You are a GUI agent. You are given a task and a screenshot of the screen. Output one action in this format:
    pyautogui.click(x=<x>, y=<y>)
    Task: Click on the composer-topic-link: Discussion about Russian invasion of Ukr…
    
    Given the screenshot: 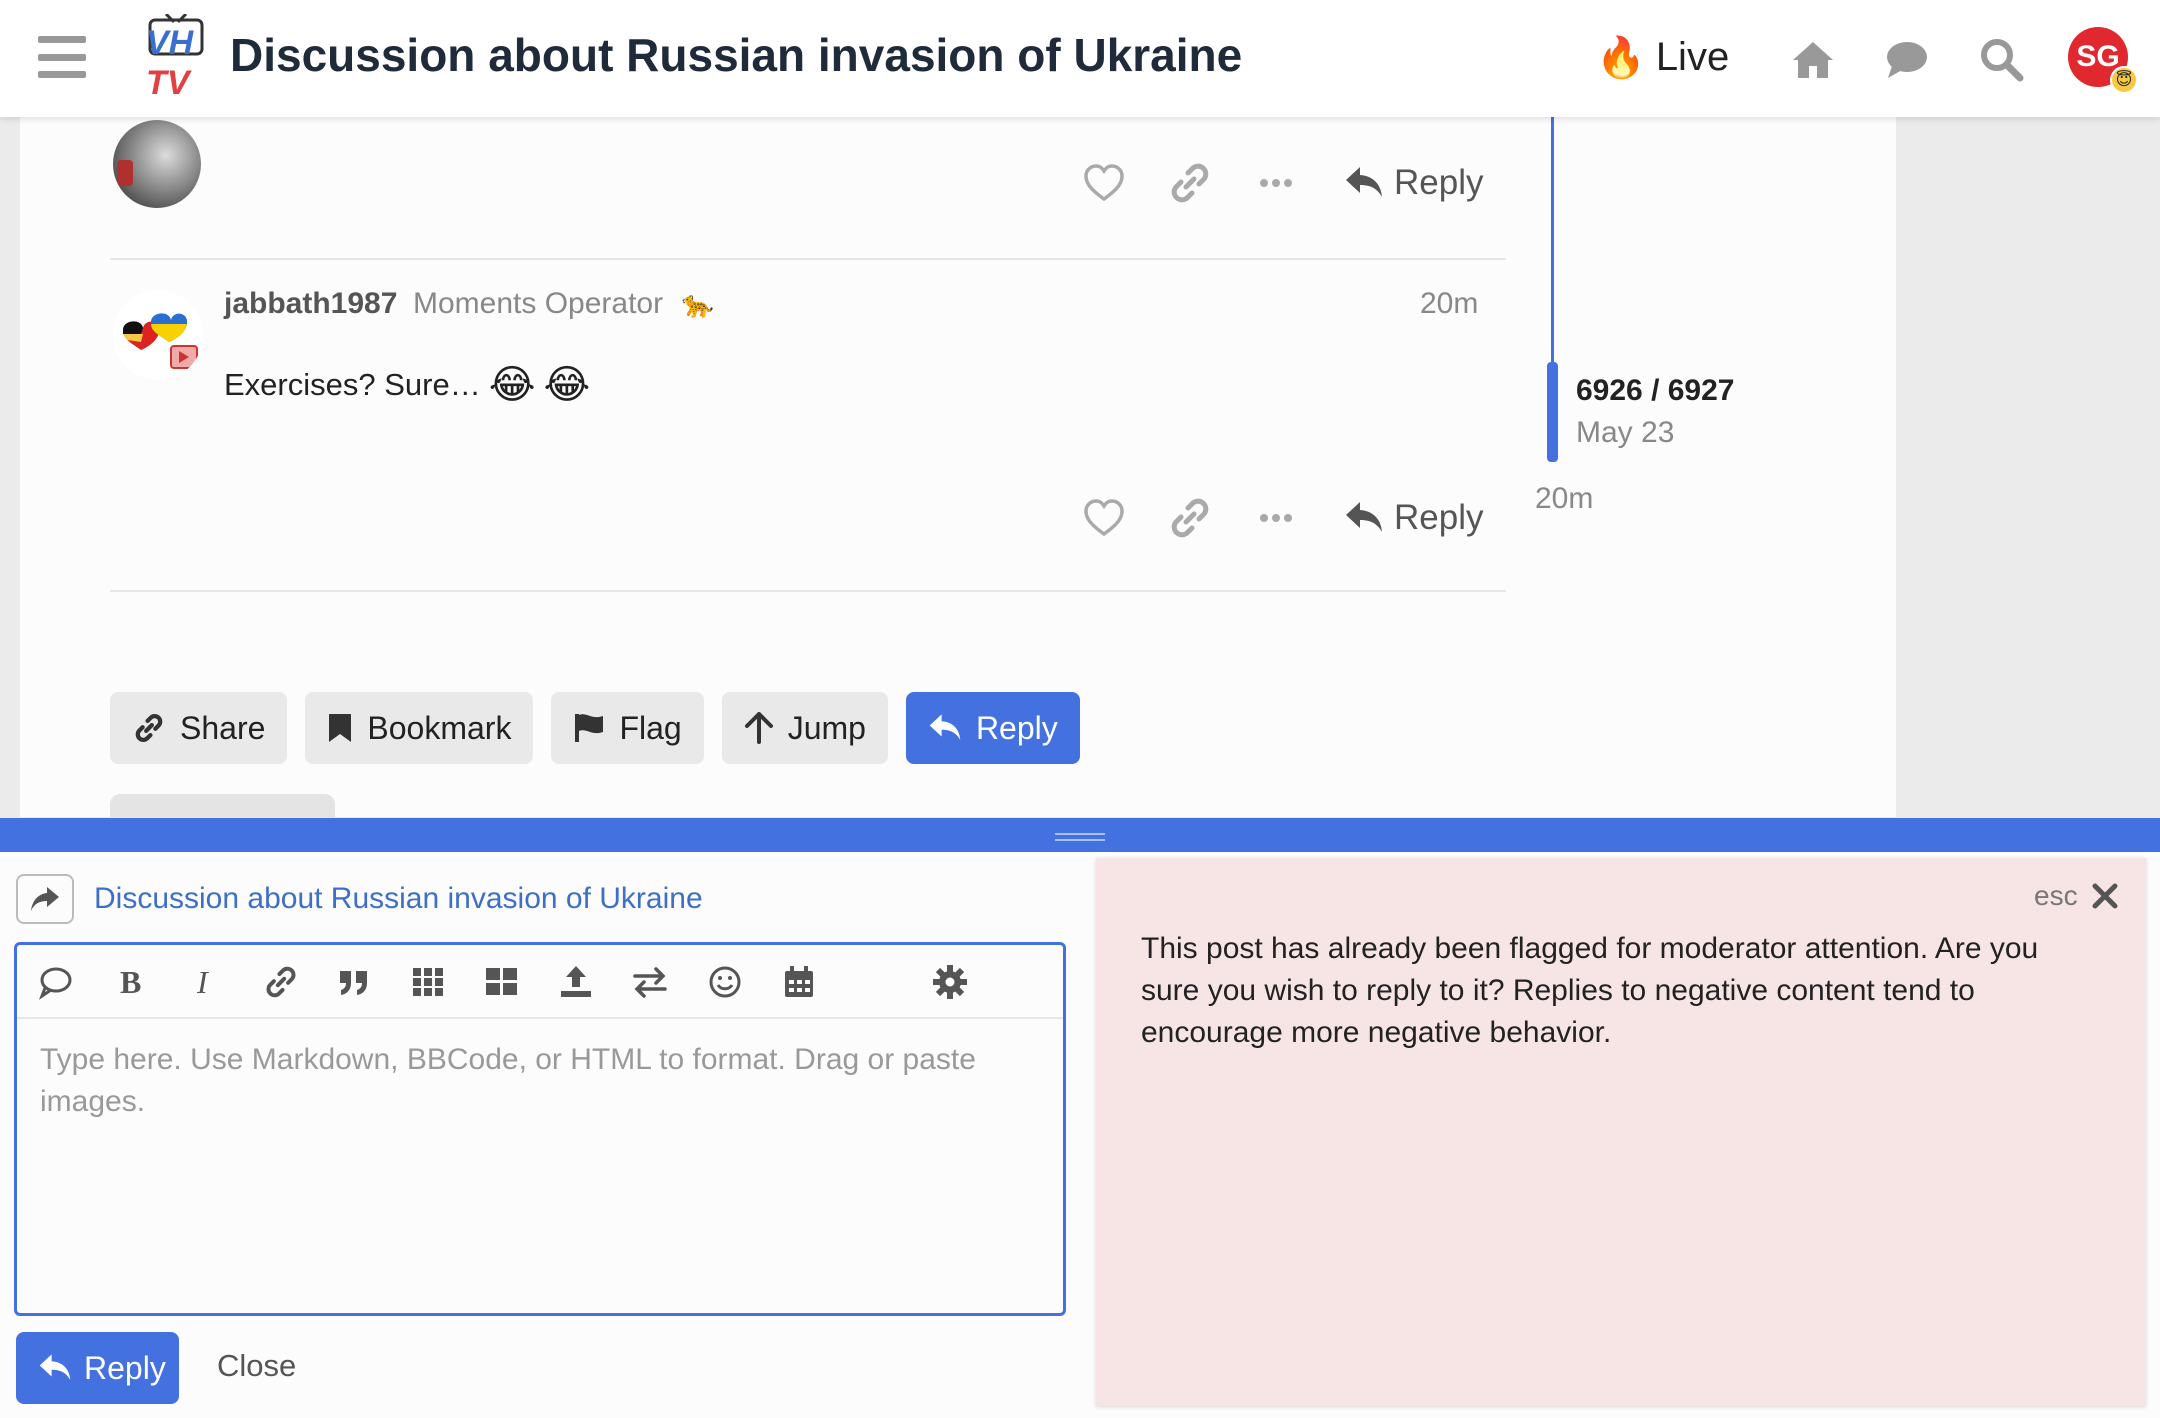 What is the action you would take?
    pyautogui.click(x=398, y=899)
    